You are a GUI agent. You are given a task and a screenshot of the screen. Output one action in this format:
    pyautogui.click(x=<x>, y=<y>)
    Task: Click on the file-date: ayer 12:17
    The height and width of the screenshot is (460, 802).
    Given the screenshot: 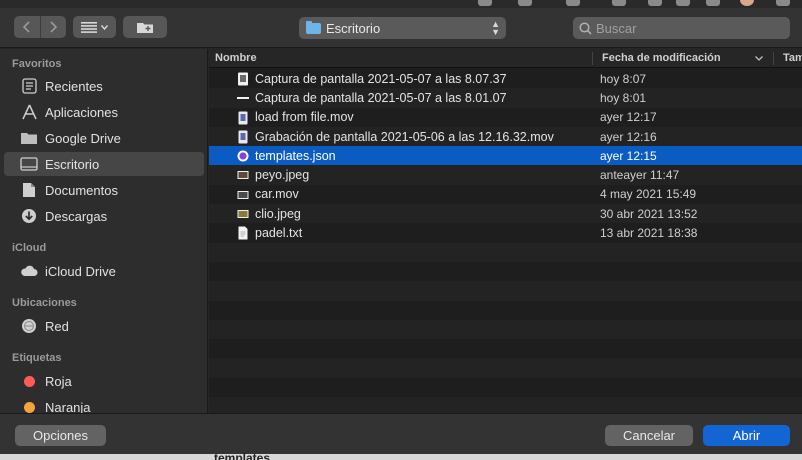 What is the action you would take?
    pyautogui.click(x=628, y=117)
    